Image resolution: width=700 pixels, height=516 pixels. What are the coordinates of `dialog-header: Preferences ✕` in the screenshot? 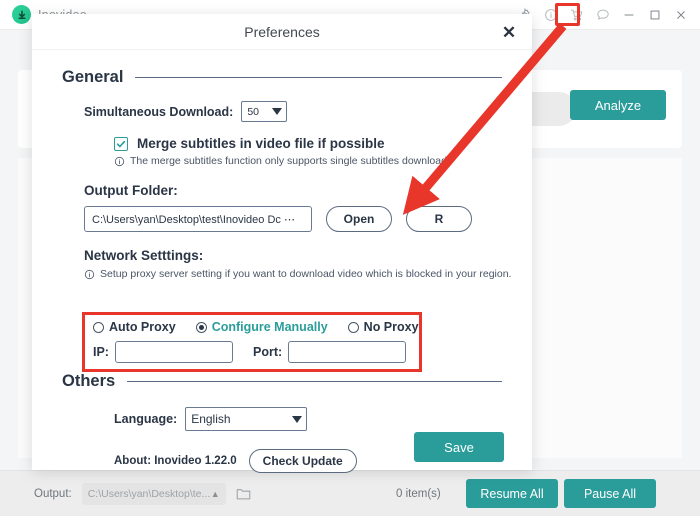 It's located at (282, 32).